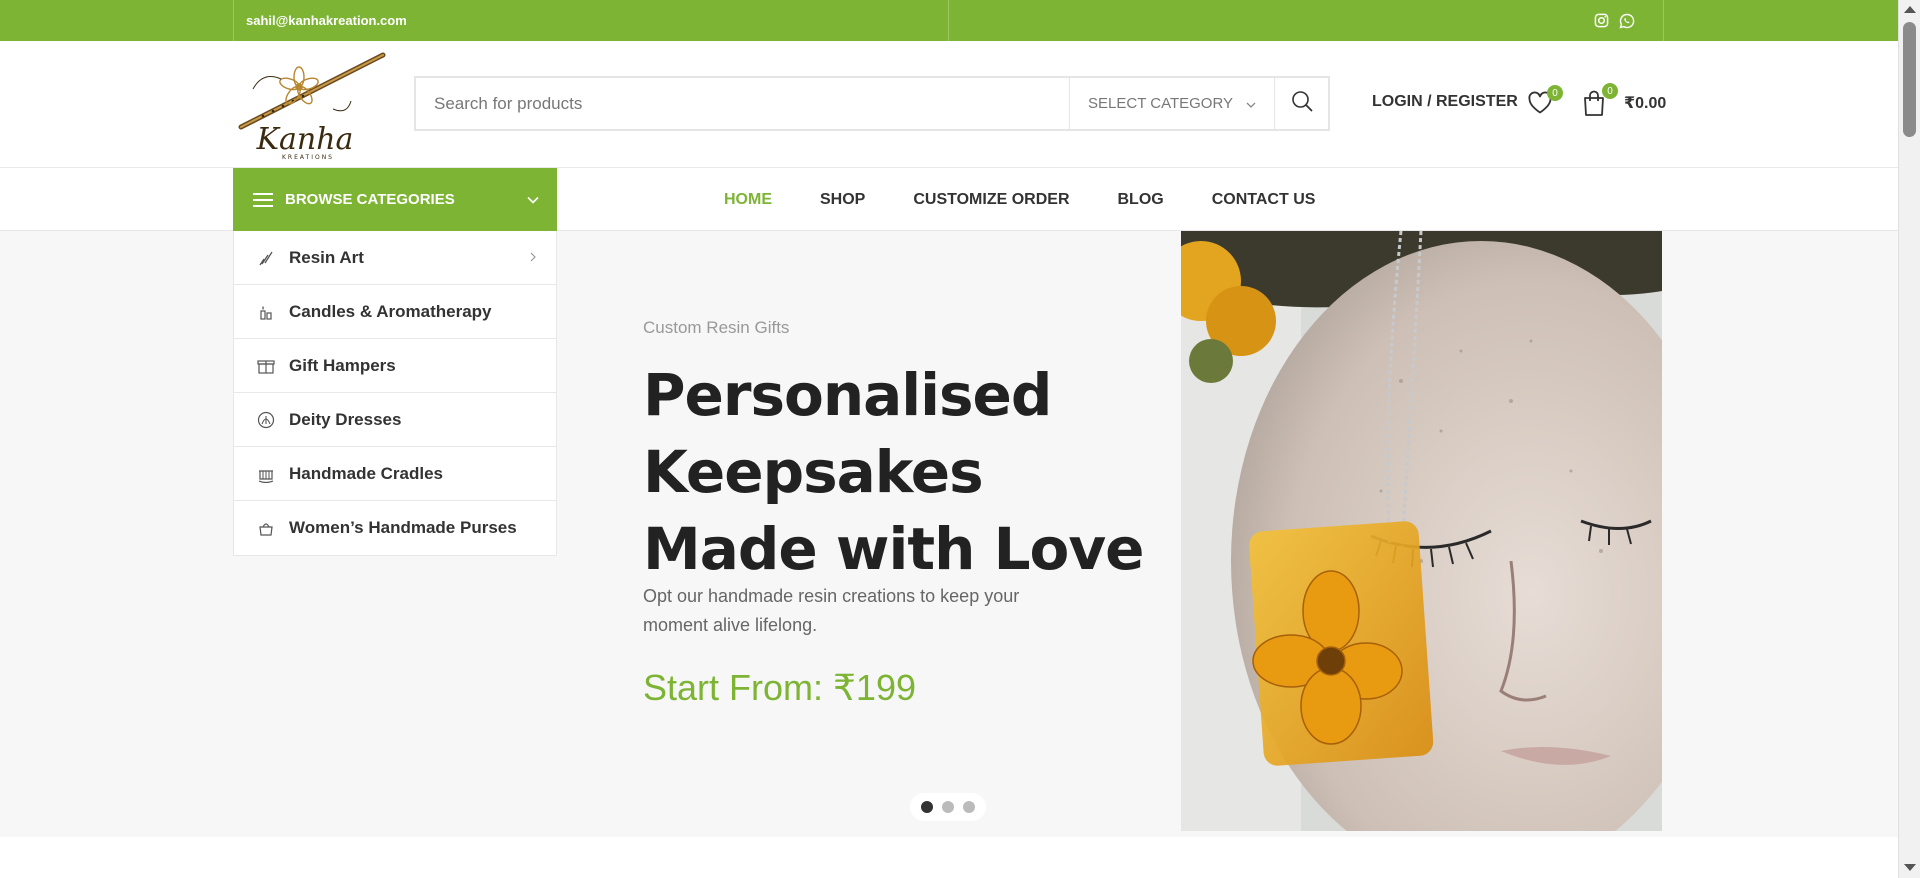  Describe the element at coordinates (894, 472) in the screenshot. I see `slide-title: Personalised Keepsakes Made with Love` at that location.